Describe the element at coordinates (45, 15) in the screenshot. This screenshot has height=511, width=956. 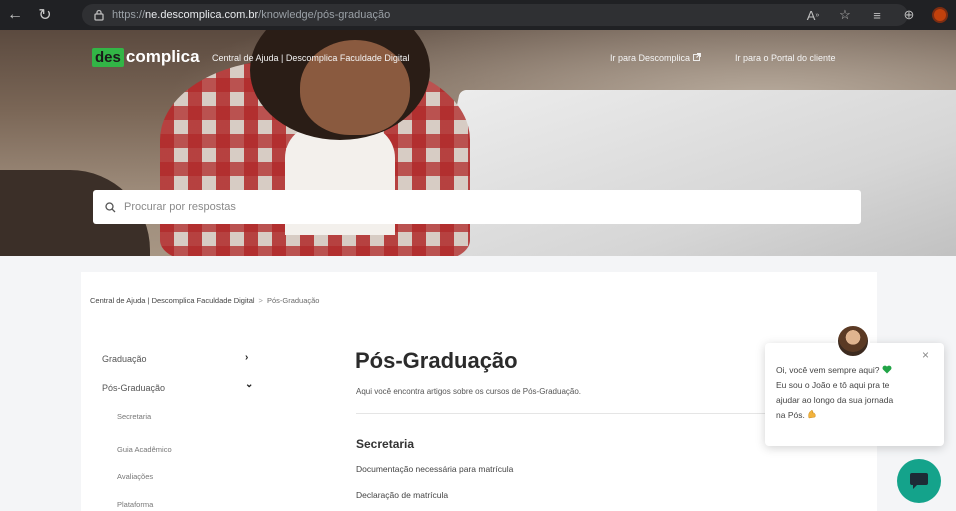
I see `reload-icon: ↻` at that location.